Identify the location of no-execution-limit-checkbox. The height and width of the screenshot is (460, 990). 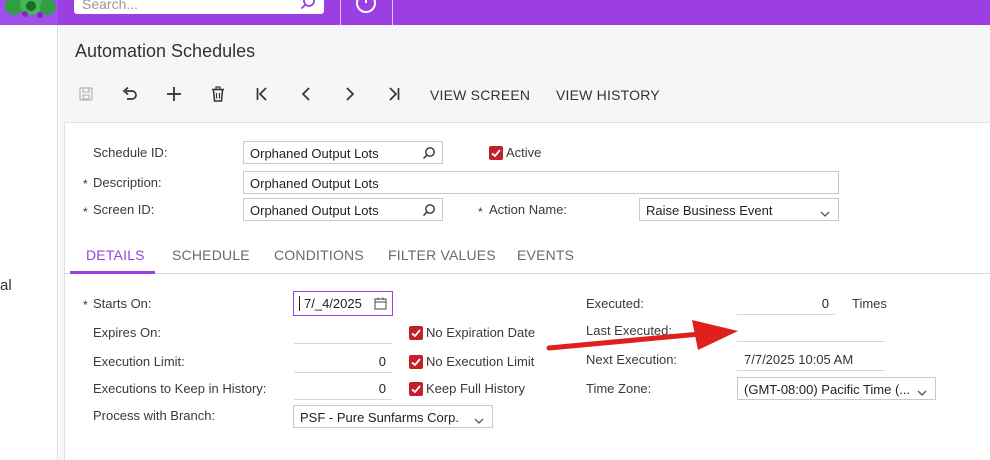
(416, 362).